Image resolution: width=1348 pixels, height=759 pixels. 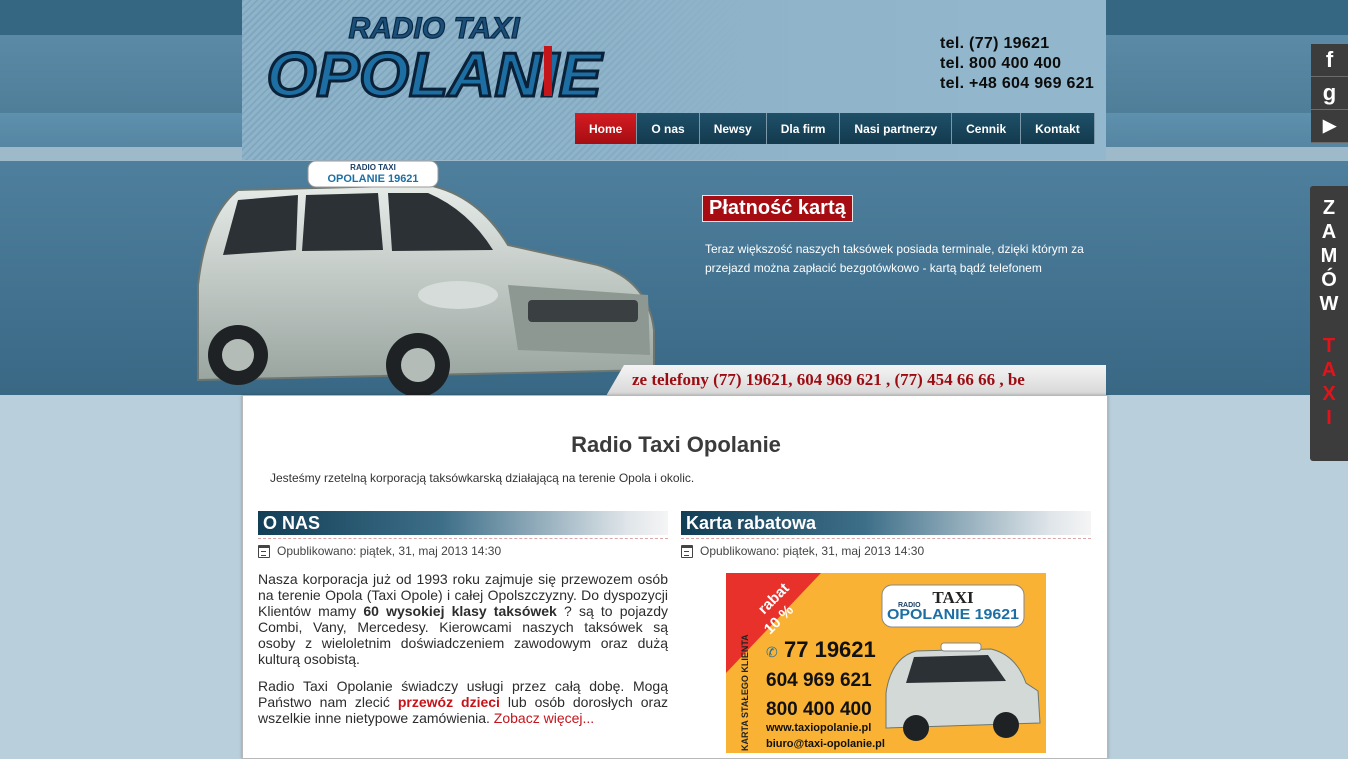 What do you see at coordinates (830, 649) in the screenshot?
I see `card-phone-1: 77 19621` at bounding box center [830, 649].